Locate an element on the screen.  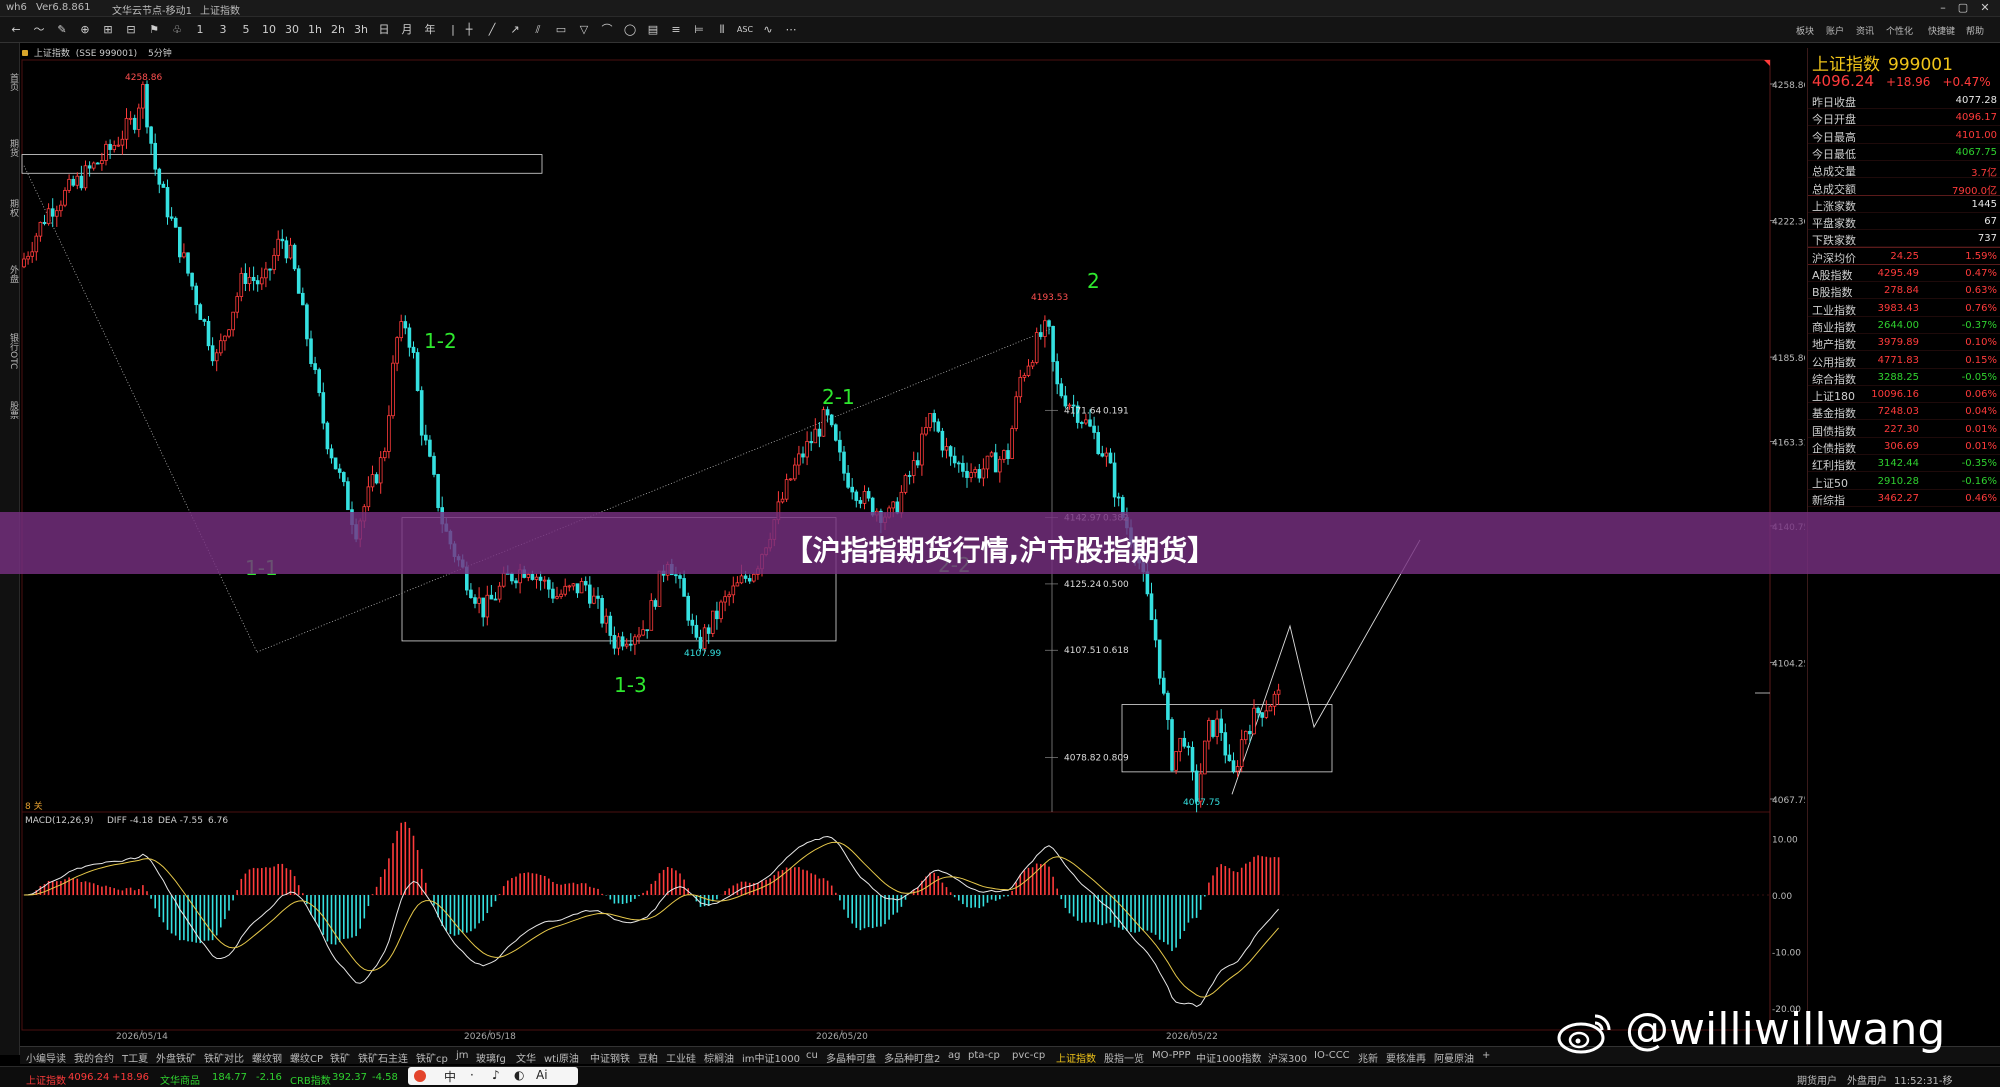
instrument-tab: 玻璃fg is located at coordinates (491, 1057).